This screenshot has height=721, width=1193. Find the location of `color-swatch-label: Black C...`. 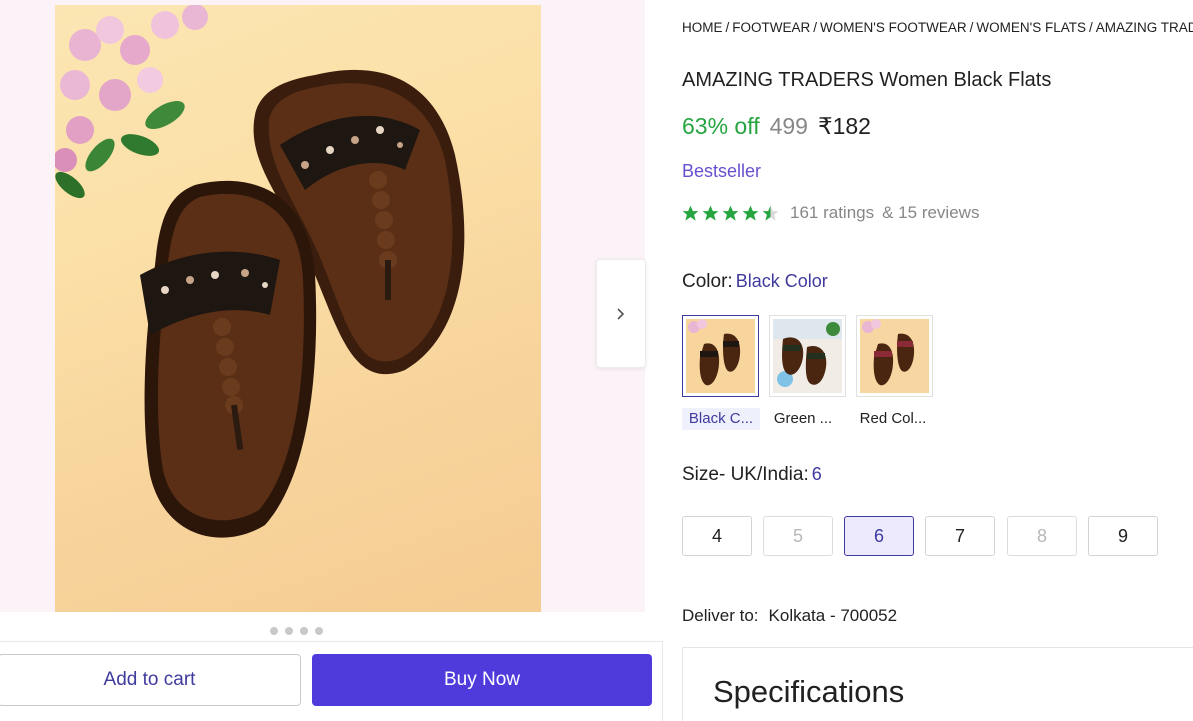

color-swatch-label: Black C... is located at coordinates (721, 419).